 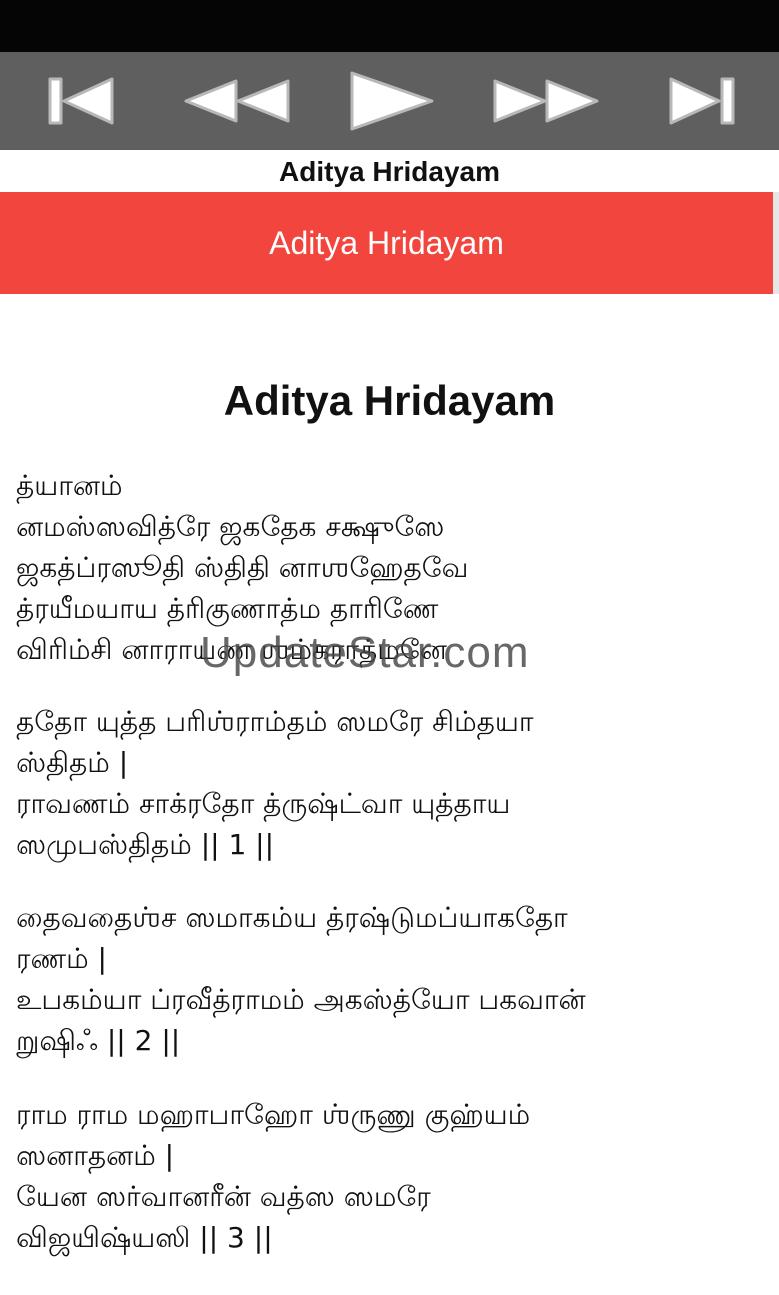 What do you see at coordinates (230, 526) in the screenshot?
I see `verse-line: னமஸ்ஸவித்ரே ஜகதேக சக்ஷுஸே` at bounding box center [230, 526].